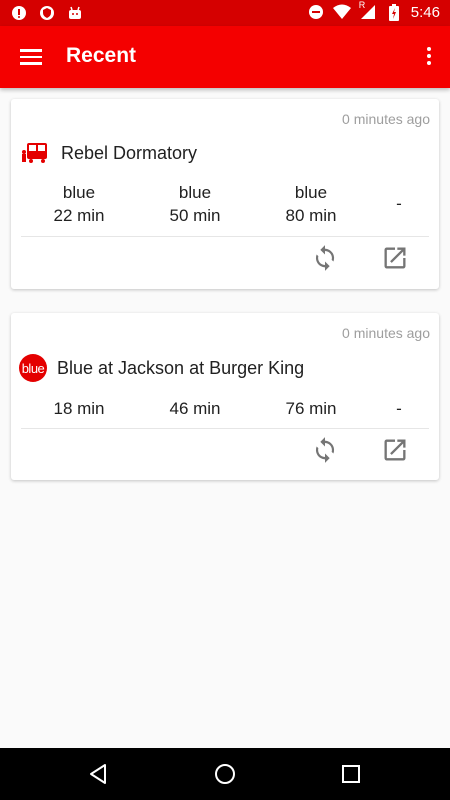 This screenshot has width=450, height=800. What do you see at coordinates (31, 57) in the screenshot?
I see `menu-icon` at bounding box center [31, 57].